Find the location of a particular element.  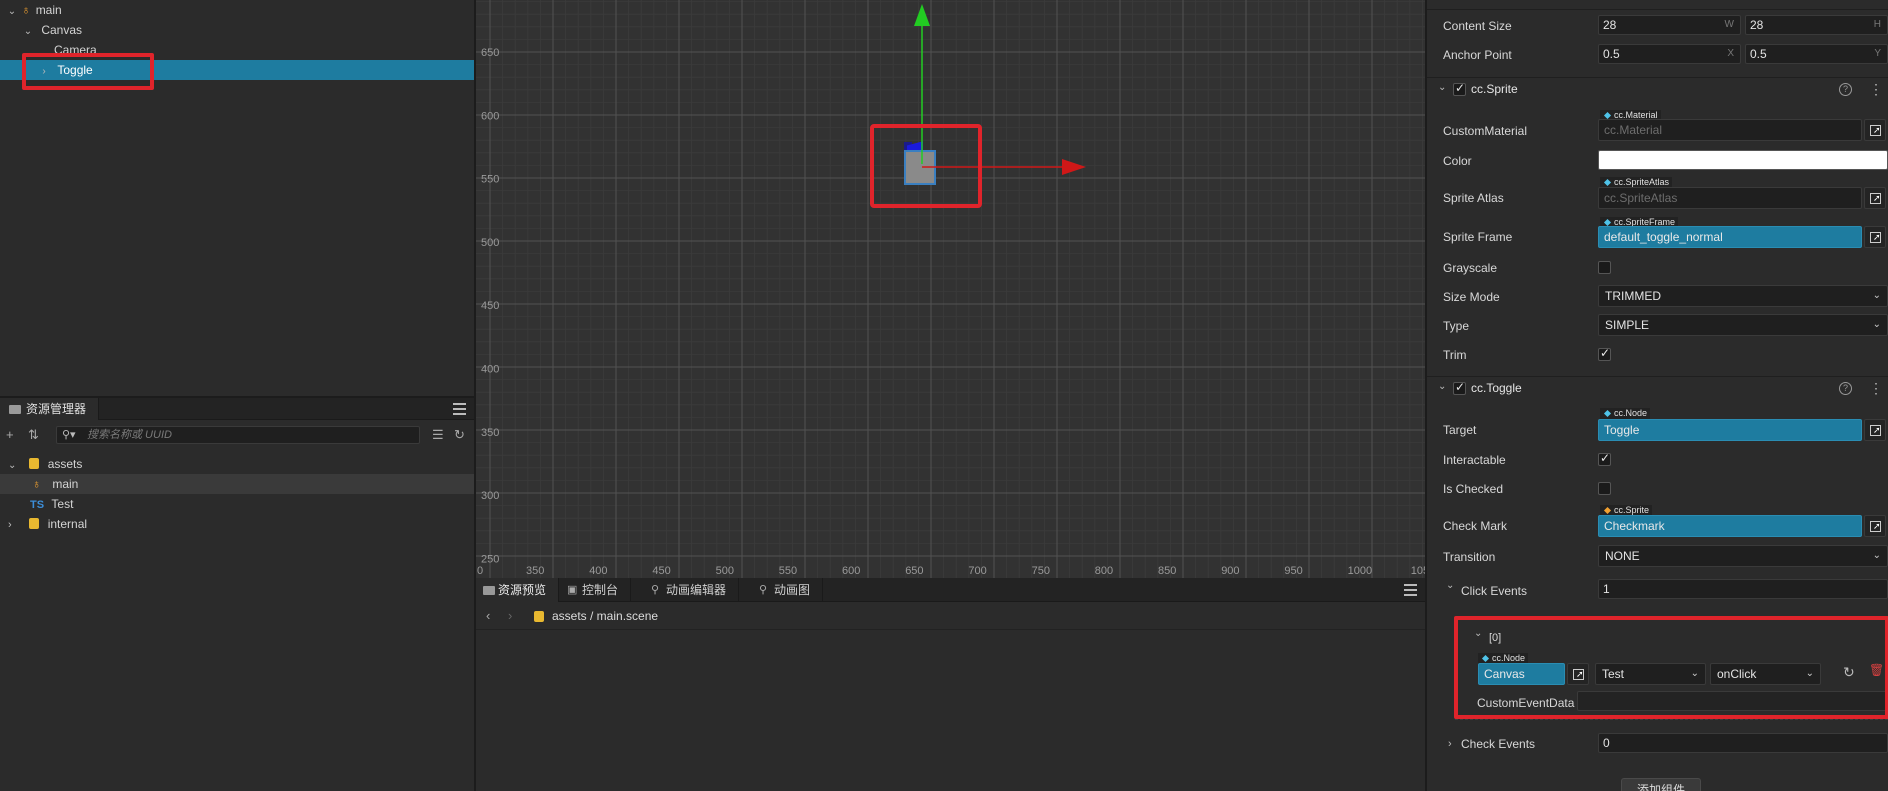

asset-item-test: TS Test is located at coordinates (237, 504).